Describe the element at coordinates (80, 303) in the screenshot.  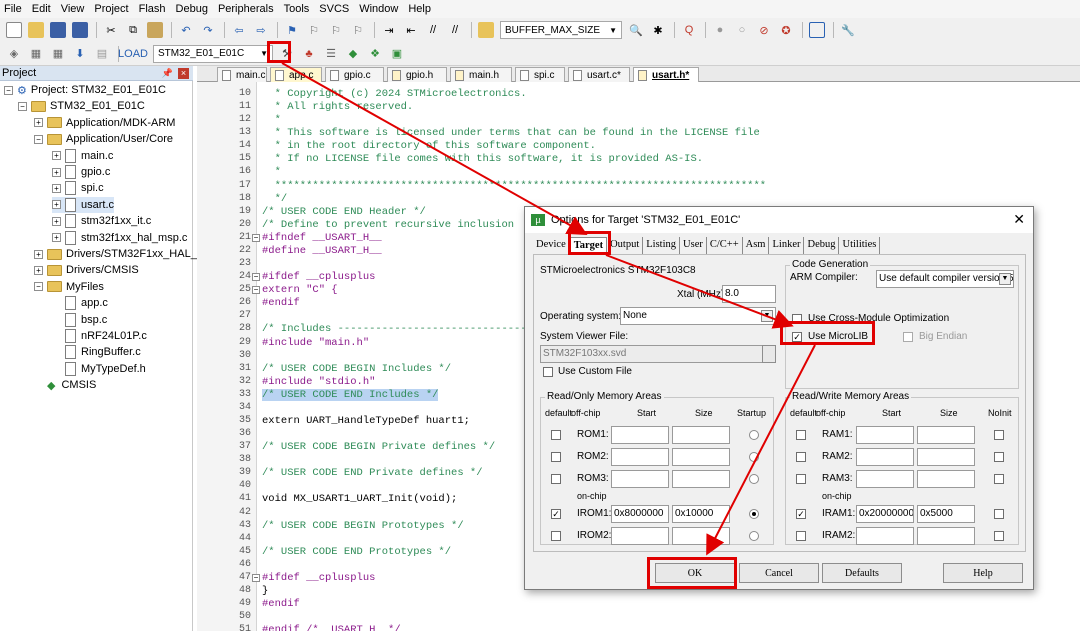
I see `tree-item: app.c` at that location.